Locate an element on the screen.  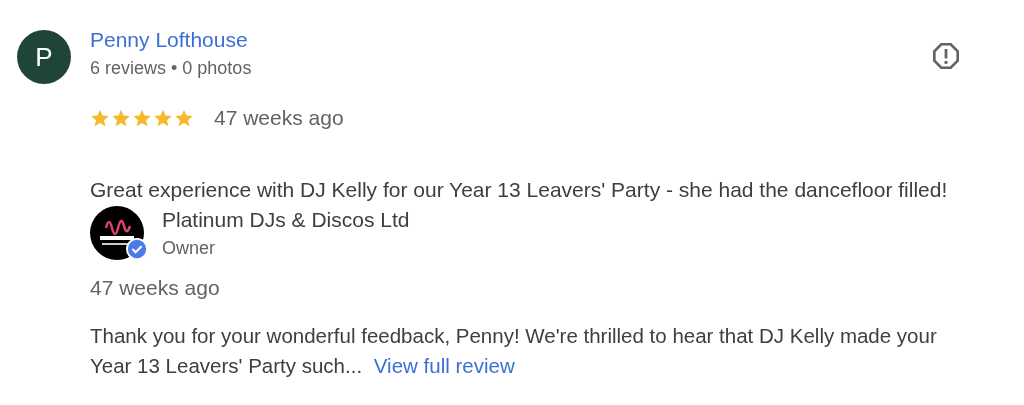
owner-role: Owner is located at coordinates (188, 248).